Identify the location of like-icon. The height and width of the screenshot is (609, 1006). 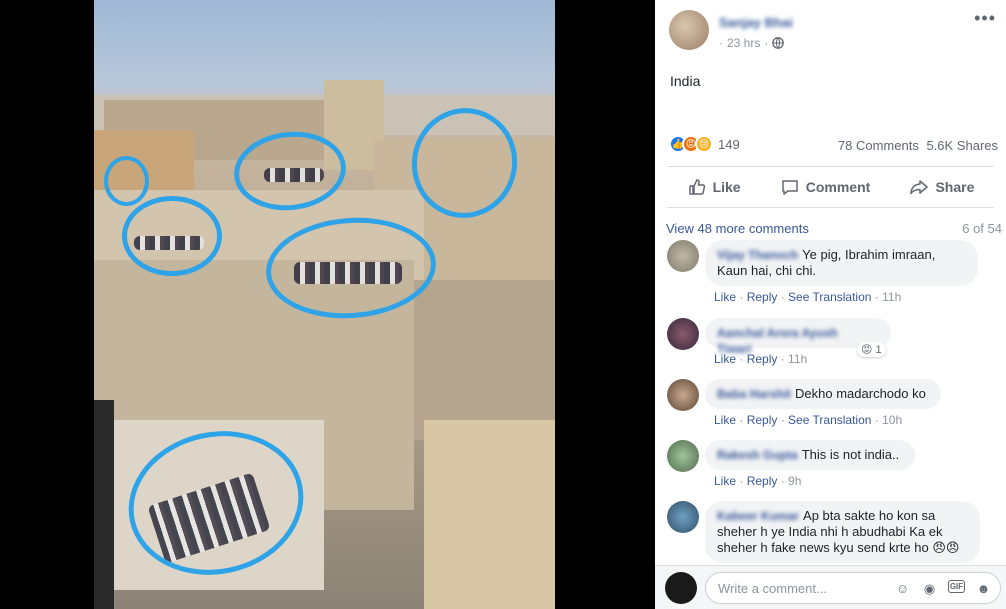
(696, 187).